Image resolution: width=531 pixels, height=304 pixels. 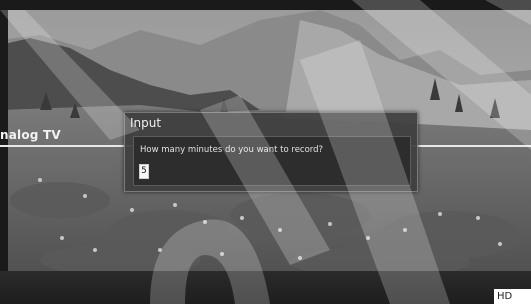 What do you see at coordinates (144, 171) in the screenshot?
I see `minutes-input-field: 5` at bounding box center [144, 171].